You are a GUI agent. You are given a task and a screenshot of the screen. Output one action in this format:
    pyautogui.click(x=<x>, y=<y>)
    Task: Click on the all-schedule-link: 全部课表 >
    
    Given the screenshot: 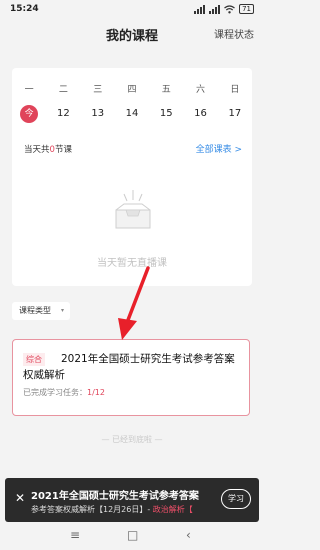 What is the action you would take?
    pyautogui.click(x=219, y=148)
    